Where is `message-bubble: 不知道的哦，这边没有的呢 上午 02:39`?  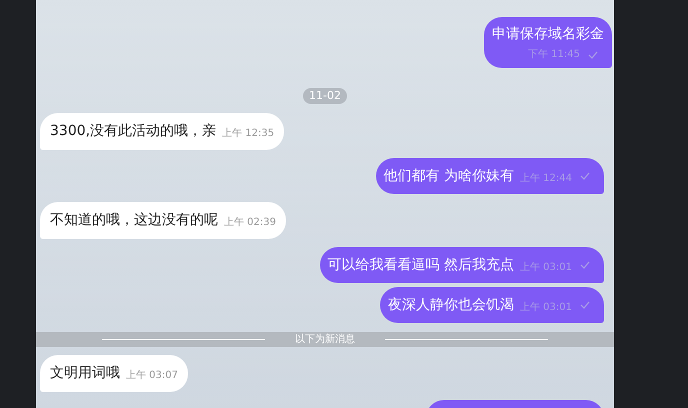 message-bubble: 不知道的哦，这边没有的呢 上午 02:39 is located at coordinates (163, 220).